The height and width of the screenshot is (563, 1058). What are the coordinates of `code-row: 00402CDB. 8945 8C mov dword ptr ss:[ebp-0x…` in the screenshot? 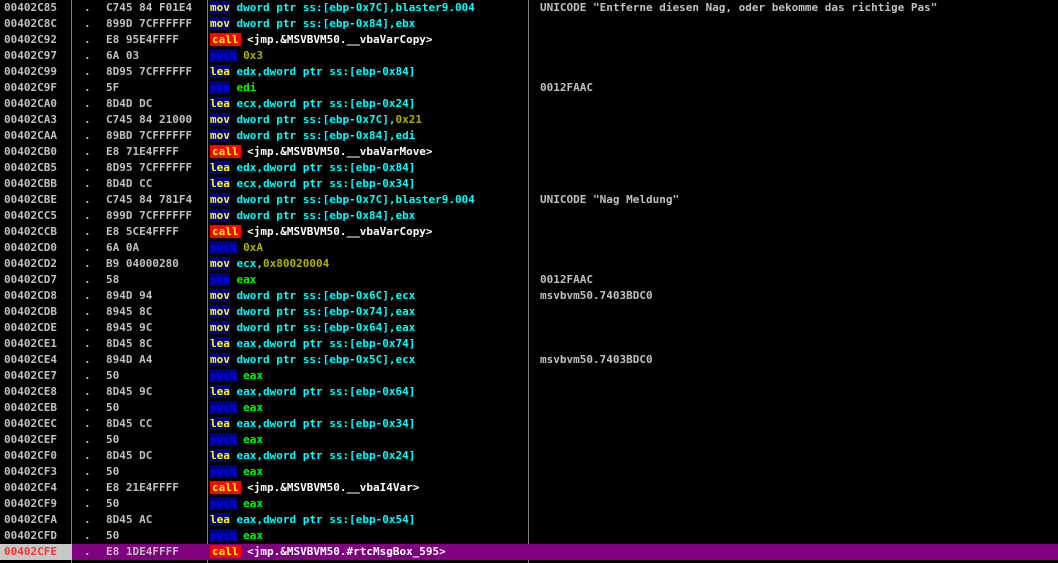 It's located at (529, 312).